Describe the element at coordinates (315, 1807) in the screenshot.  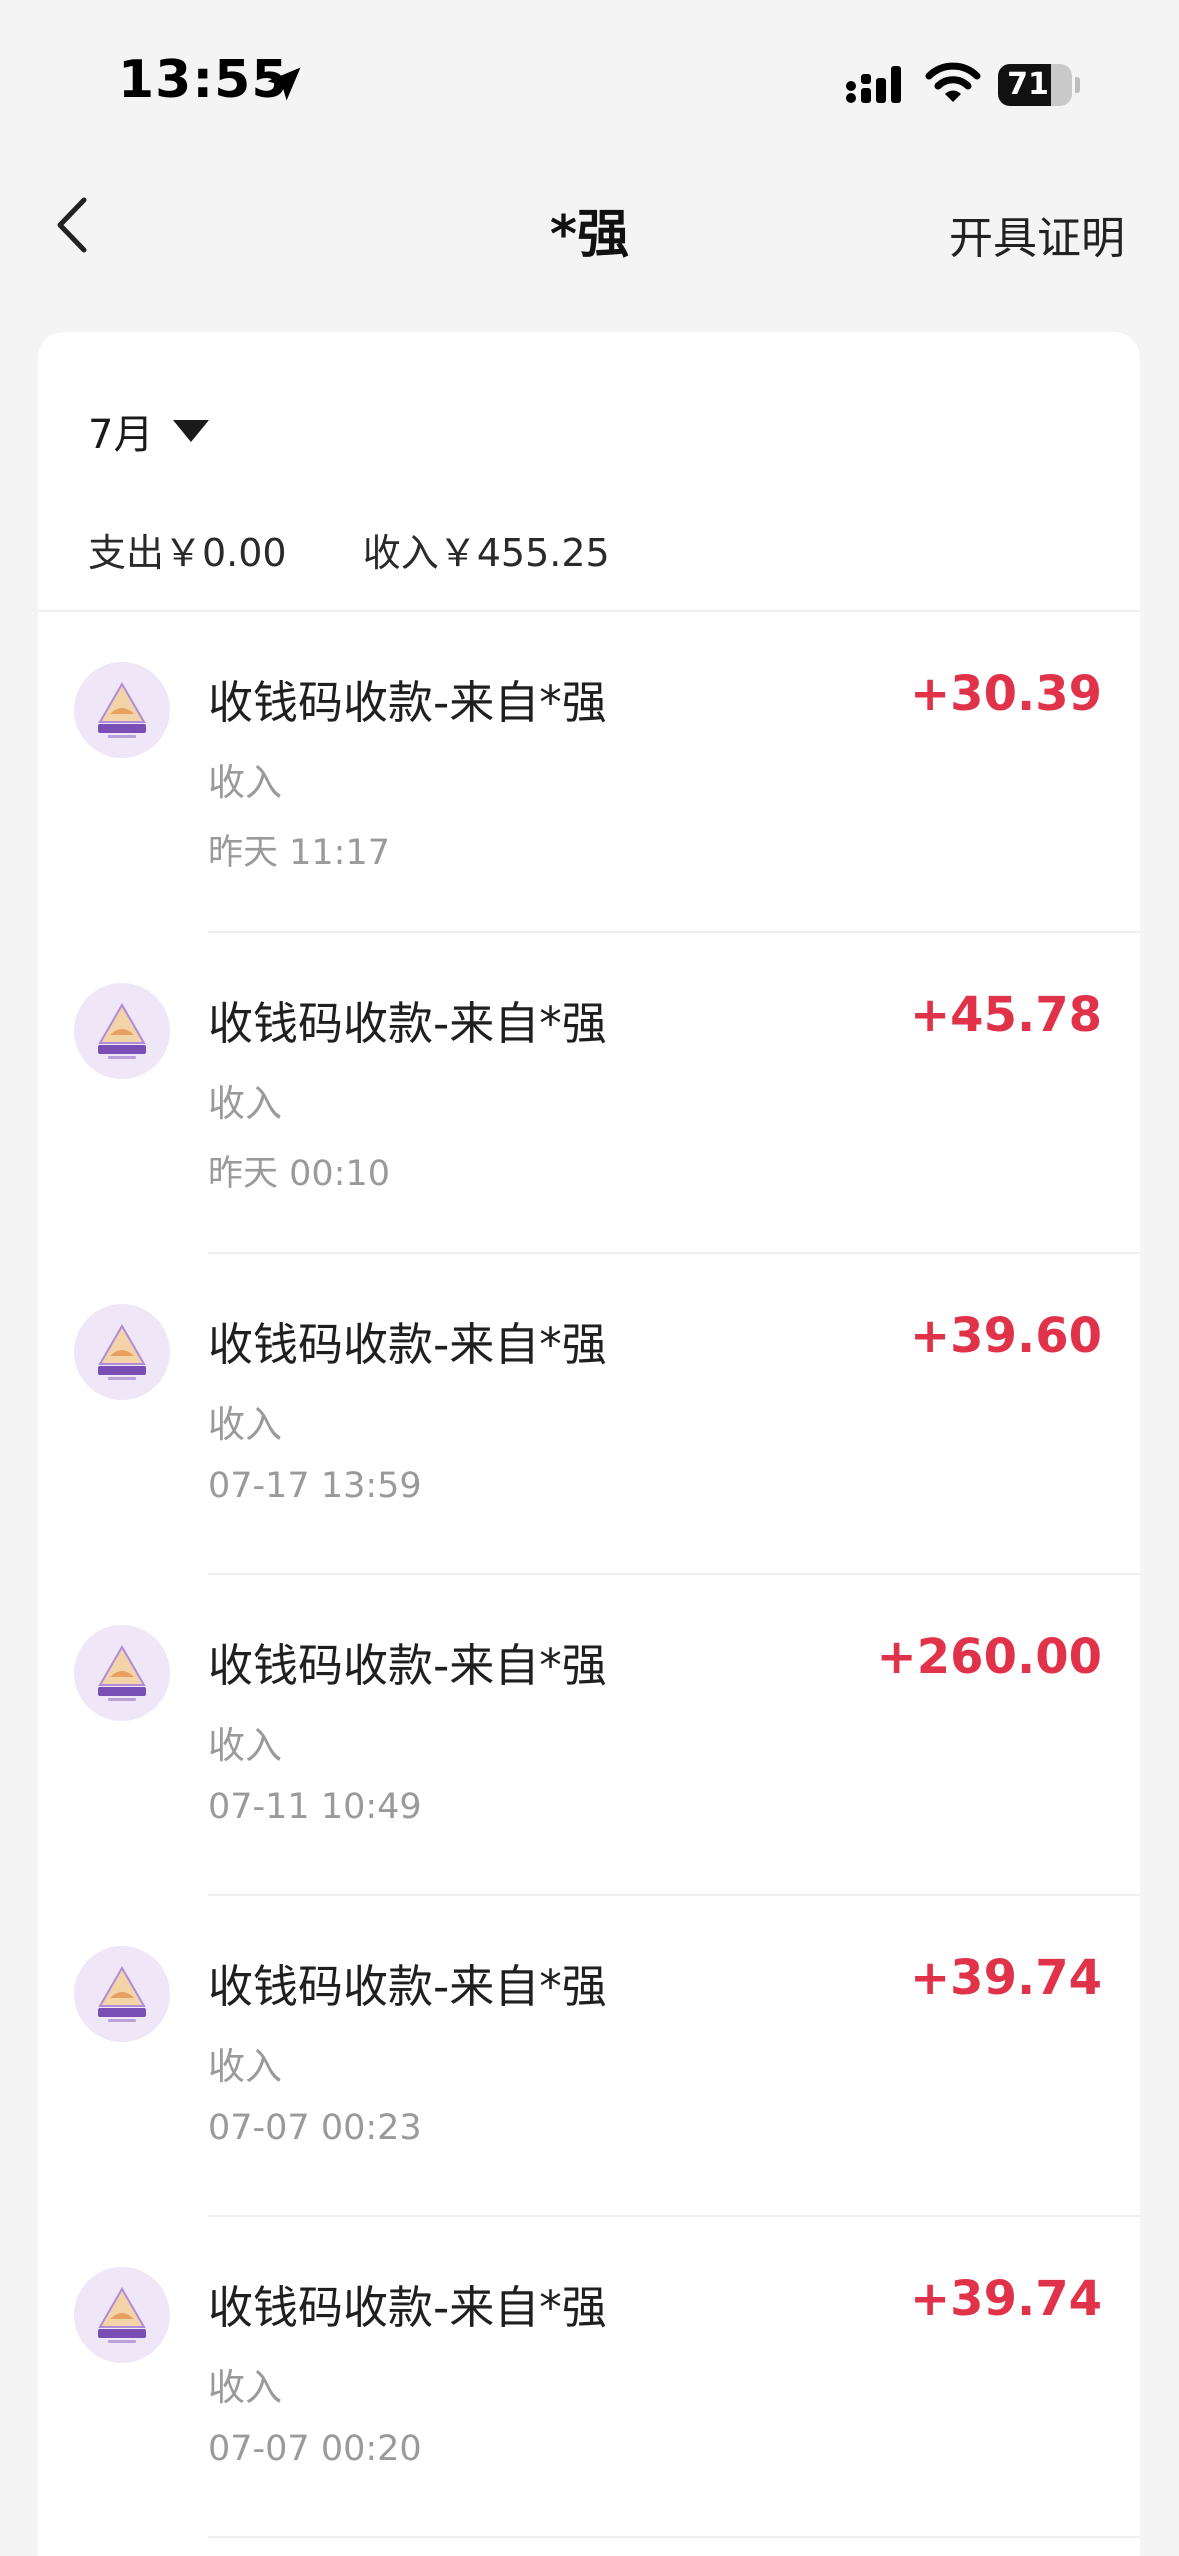
I see `transaction-time: 07-11 10:49` at that location.